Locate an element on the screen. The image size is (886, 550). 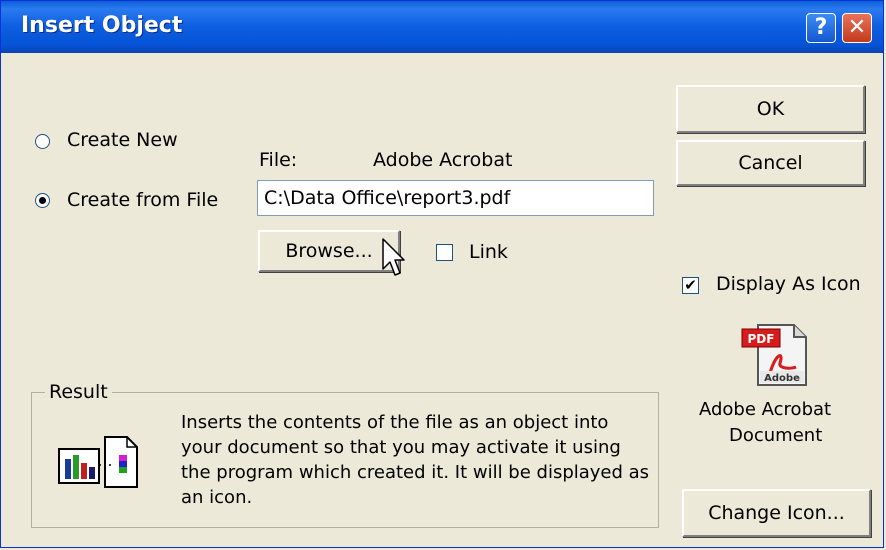
cancel-button-label: Cancel is located at coordinates (770, 163).